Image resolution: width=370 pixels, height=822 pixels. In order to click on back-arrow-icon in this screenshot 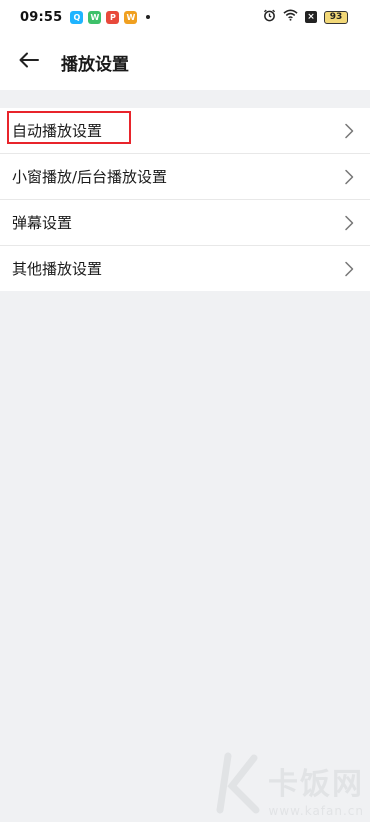, I will do `click(29, 62)`.